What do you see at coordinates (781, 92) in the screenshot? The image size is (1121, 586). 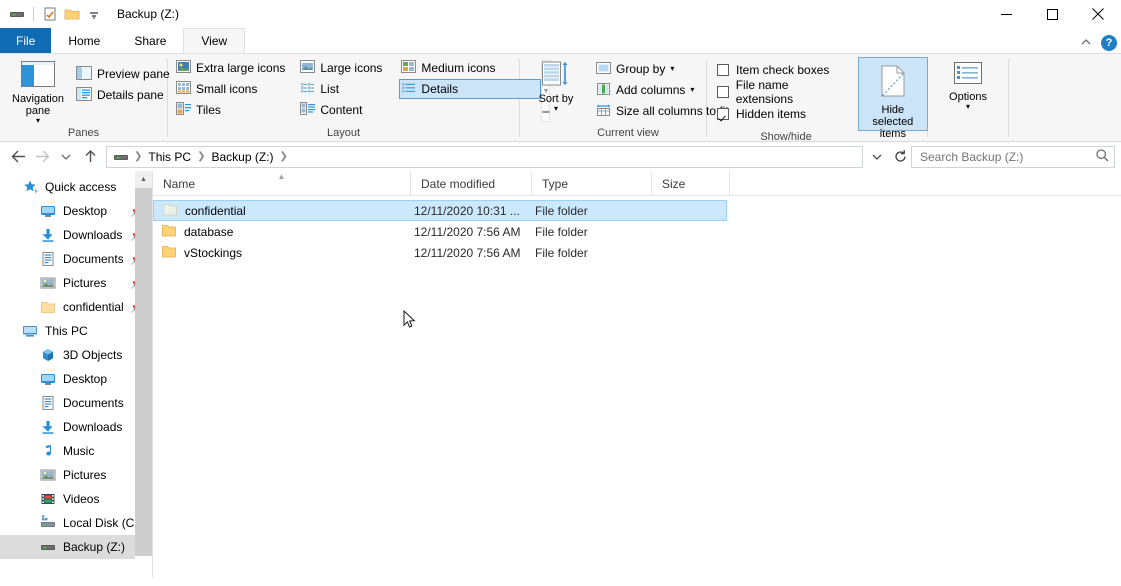 I see `file-name-extensions-checkbox: File name extensions` at bounding box center [781, 92].